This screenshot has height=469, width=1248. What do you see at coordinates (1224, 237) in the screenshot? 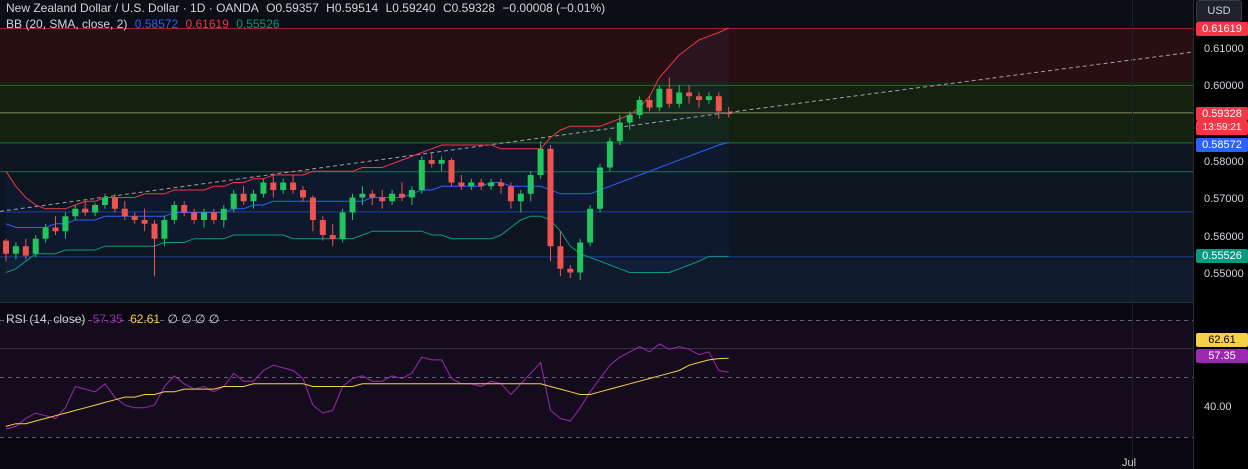
I see `price-label-0560: 0.56000` at bounding box center [1224, 237].